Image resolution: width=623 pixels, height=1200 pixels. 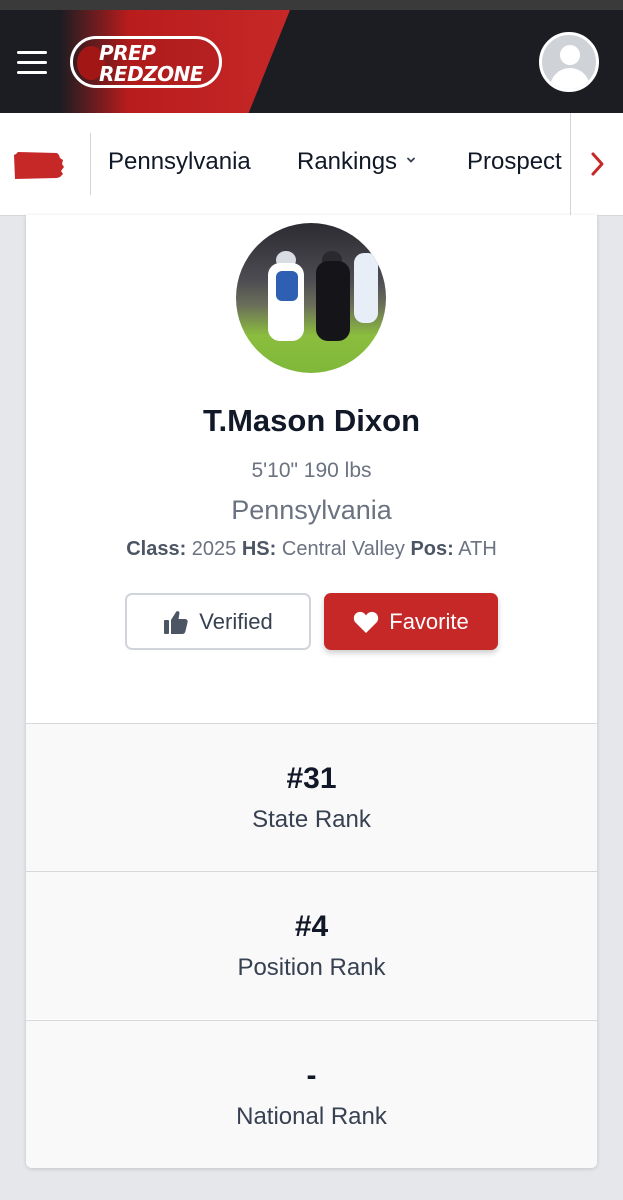 What do you see at coordinates (311, 797) in the screenshot?
I see `state-rank-panel: #31 State Rank` at bounding box center [311, 797].